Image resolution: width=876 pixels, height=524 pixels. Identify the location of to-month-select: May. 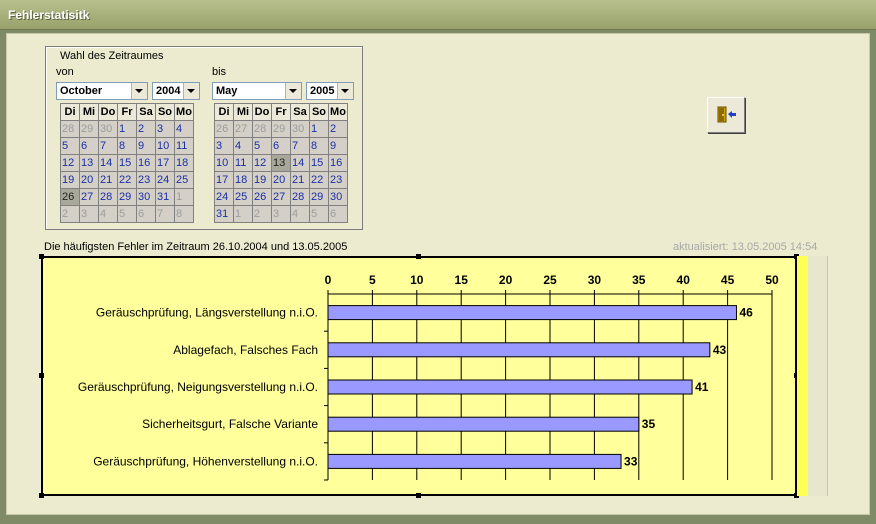
(257, 91).